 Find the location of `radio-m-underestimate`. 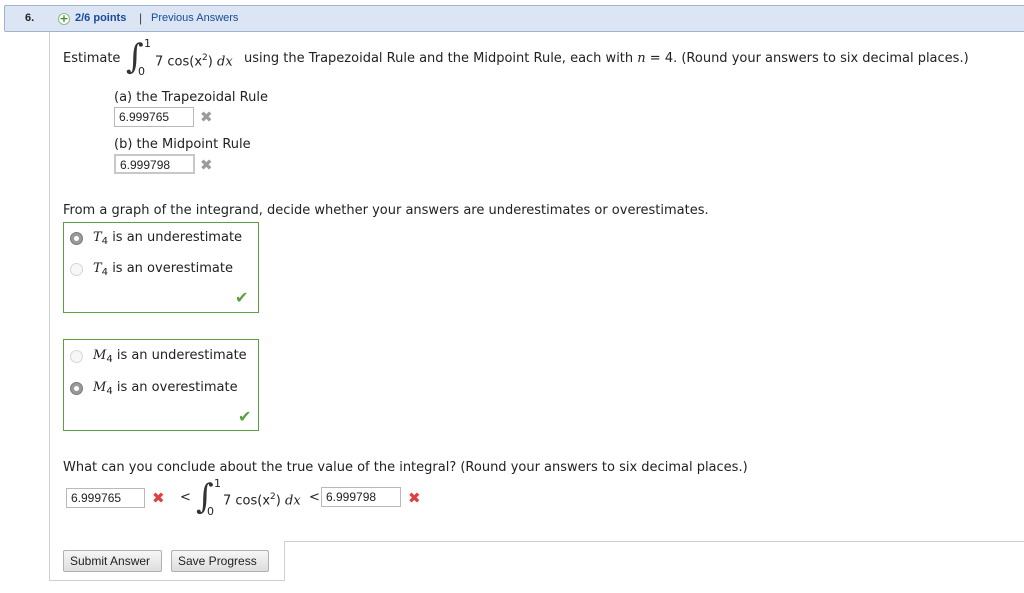

radio-m-underestimate is located at coordinates (76, 356).